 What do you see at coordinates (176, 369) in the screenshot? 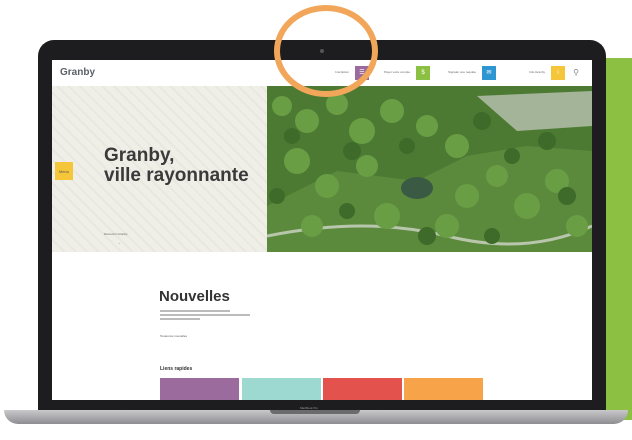
I see `quick-links-title: Liens rapides` at bounding box center [176, 369].